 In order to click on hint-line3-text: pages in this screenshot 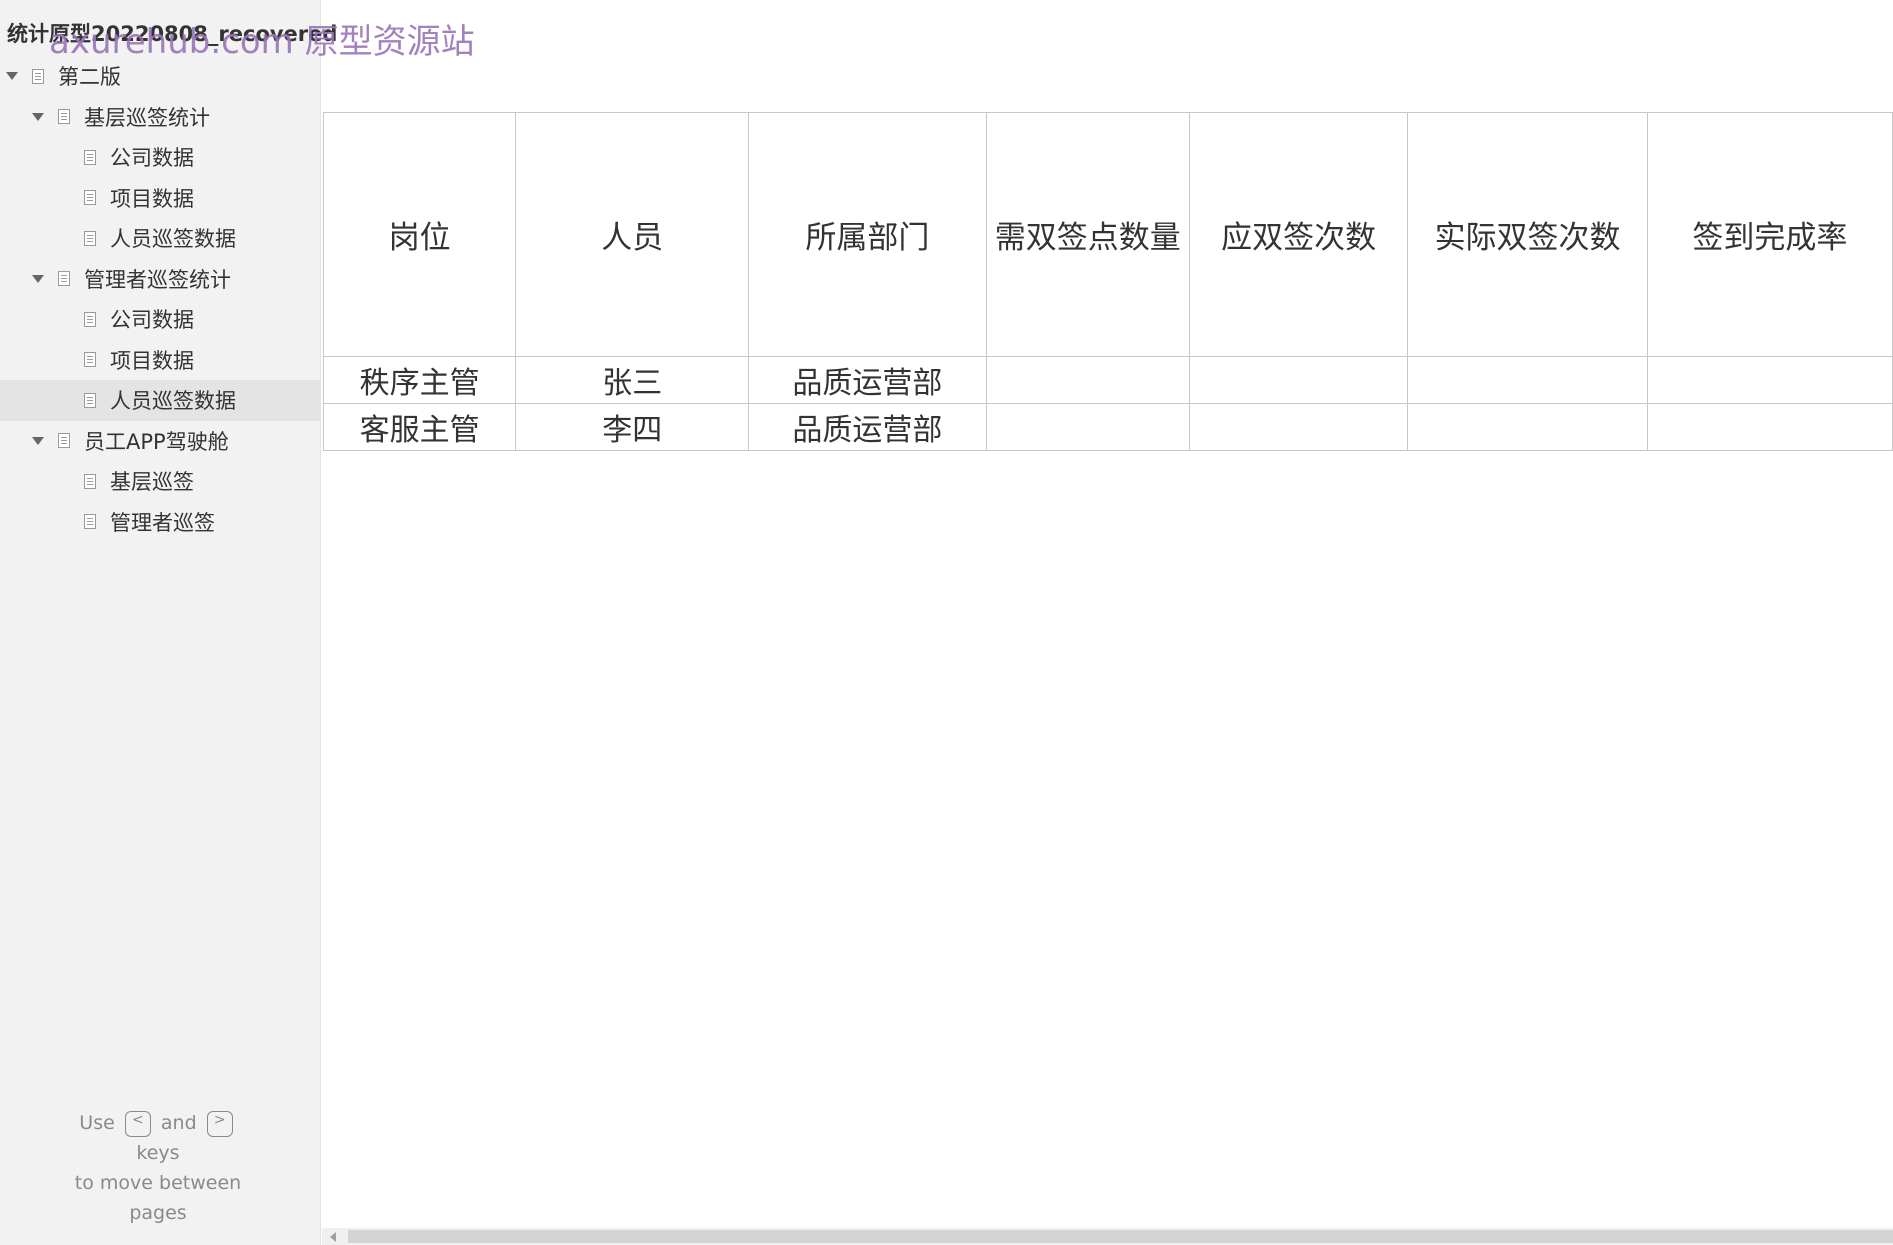, I will do `click(158, 1213)`.